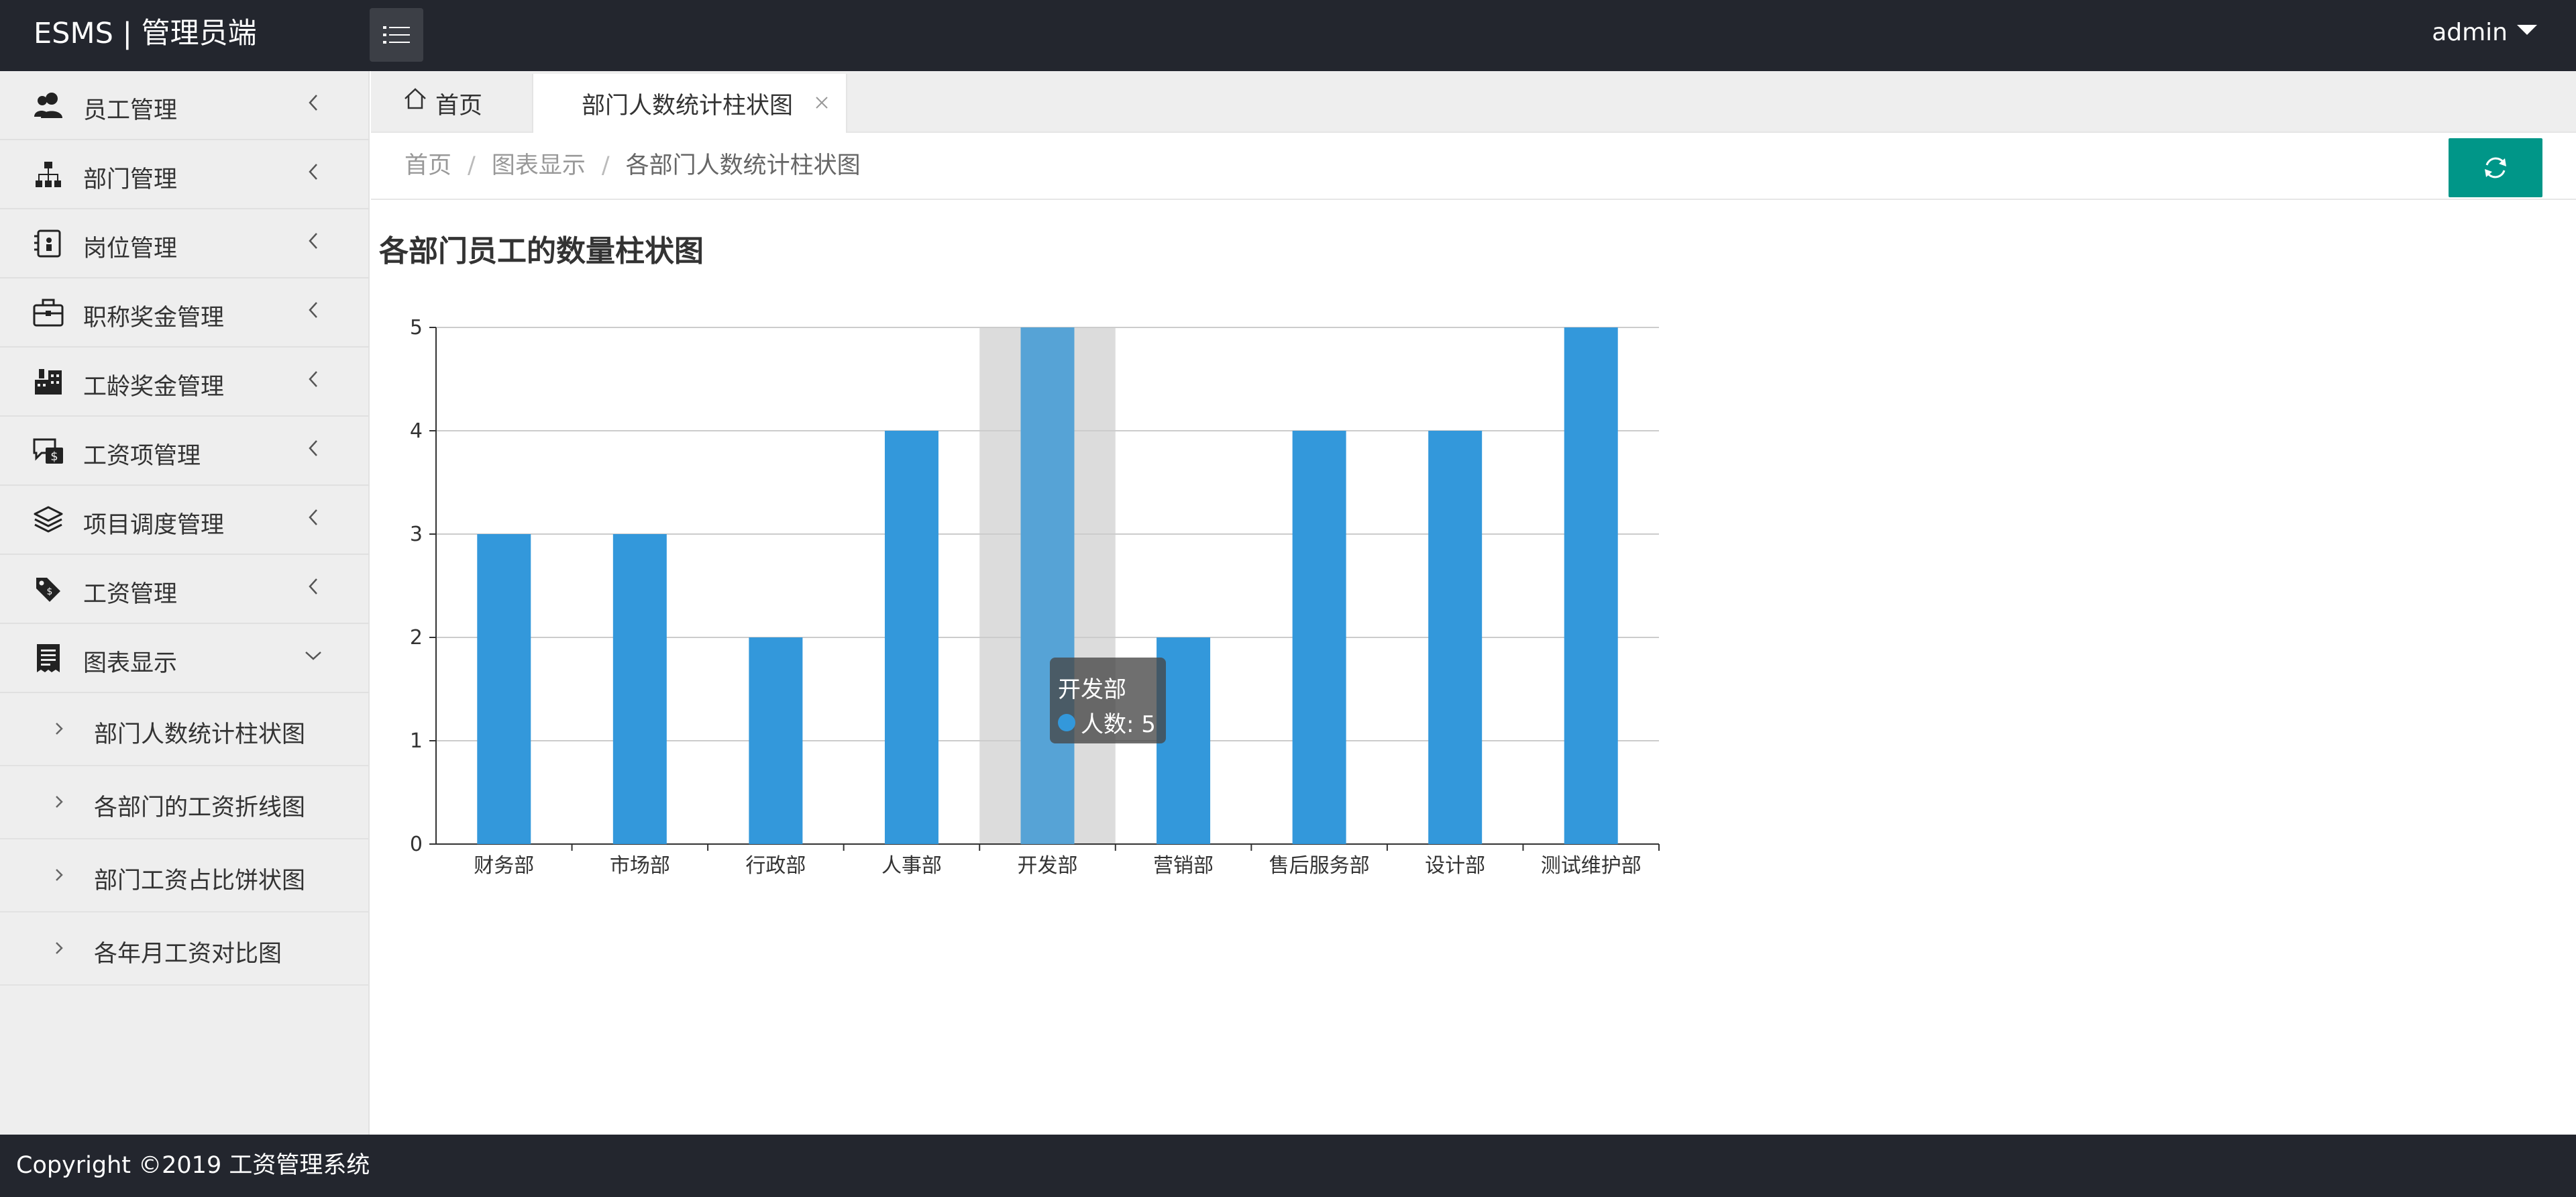 This screenshot has width=2576, height=1197. Describe the element at coordinates (416, 637) in the screenshot. I see `y-tick-label: 2` at that location.